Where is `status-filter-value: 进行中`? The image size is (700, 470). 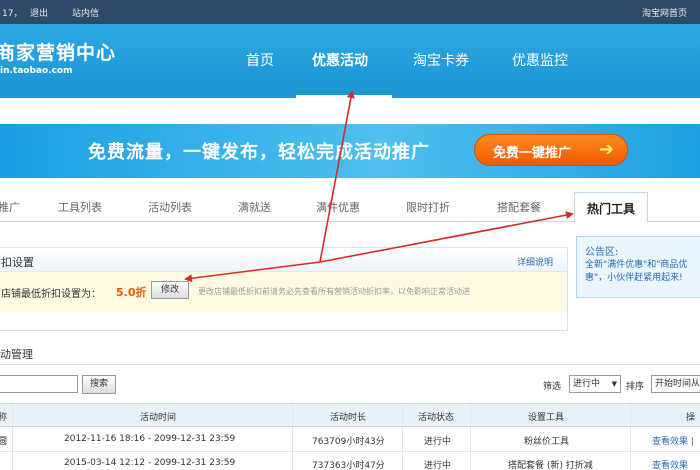
status-filter-value: 进行中 is located at coordinates (587, 384).